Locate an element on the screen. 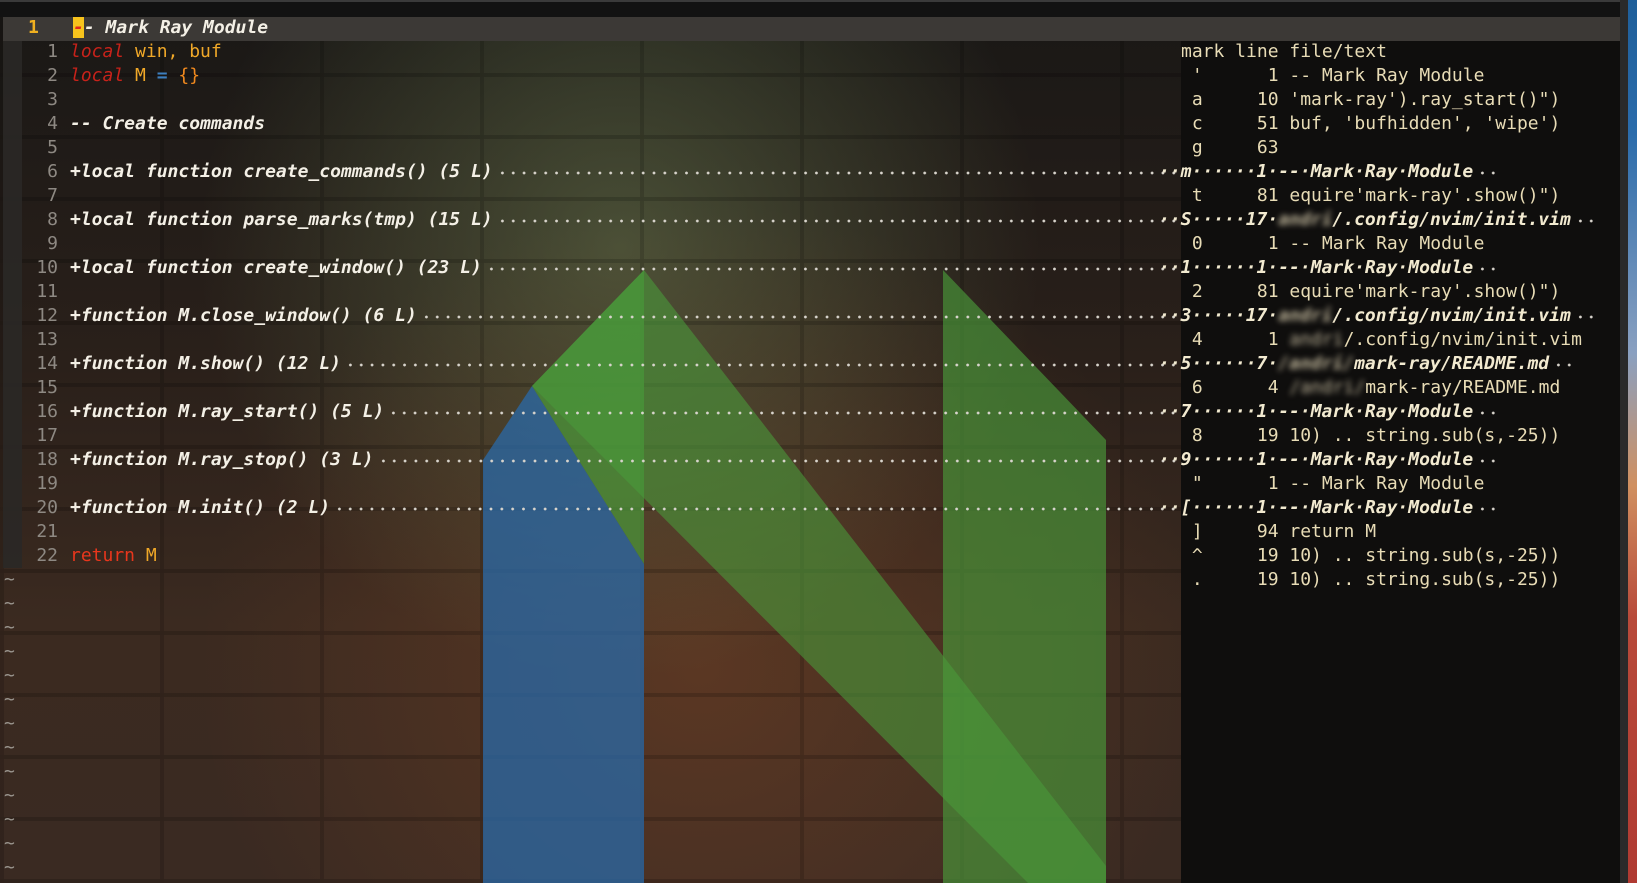  mark-entry: 4 1 andri/.config/nvim/init.vim is located at coordinates (1381, 340).